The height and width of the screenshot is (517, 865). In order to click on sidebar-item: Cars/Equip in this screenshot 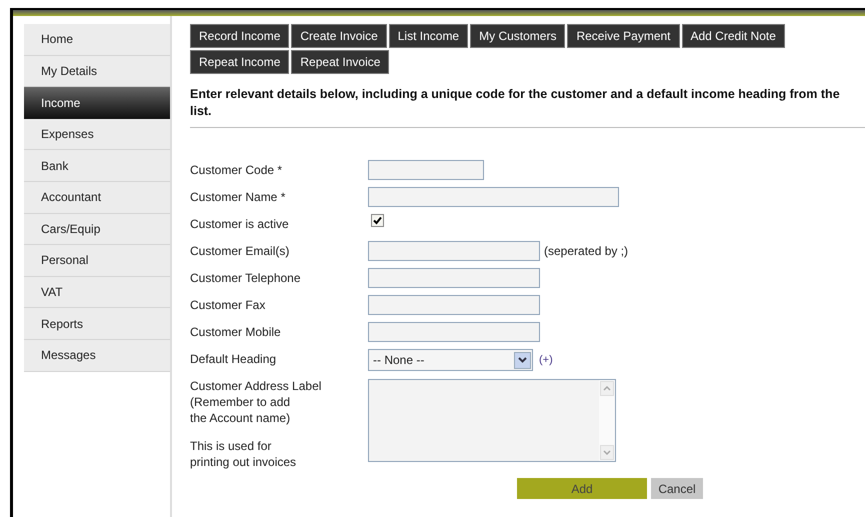, I will do `click(97, 230)`.